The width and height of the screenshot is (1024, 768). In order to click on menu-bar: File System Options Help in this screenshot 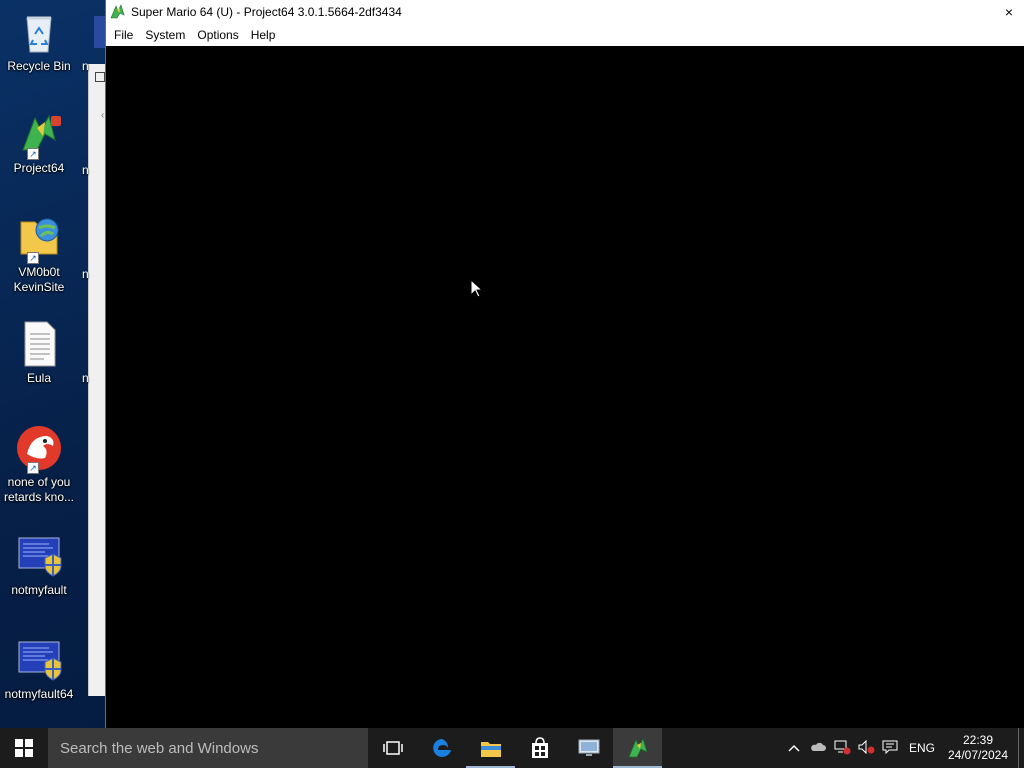, I will do `click(565, 35)`.